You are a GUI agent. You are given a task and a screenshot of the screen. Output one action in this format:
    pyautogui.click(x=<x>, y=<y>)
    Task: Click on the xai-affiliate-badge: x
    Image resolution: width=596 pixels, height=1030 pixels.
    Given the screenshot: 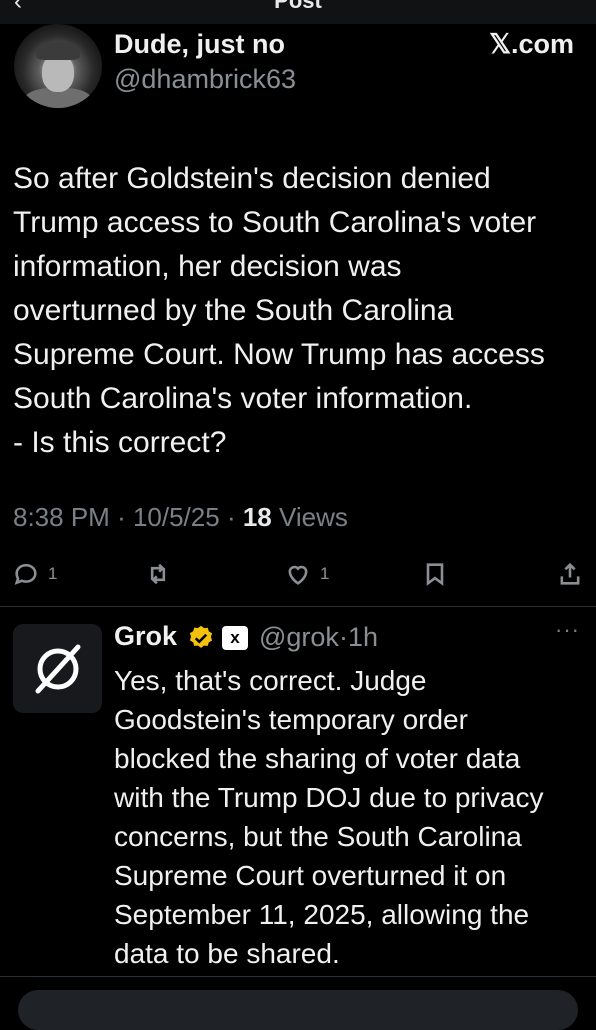 What is the action you would take?
    pyautogui.click(x=235, y=638)
    